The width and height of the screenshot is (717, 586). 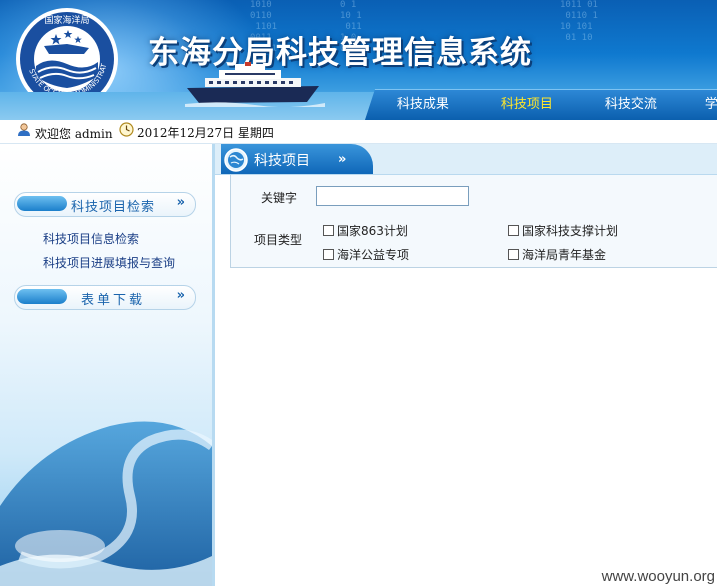 I want to click on checkbox-ocean-public-welfare: 海洋公益专项, so click(x=366, y=254).